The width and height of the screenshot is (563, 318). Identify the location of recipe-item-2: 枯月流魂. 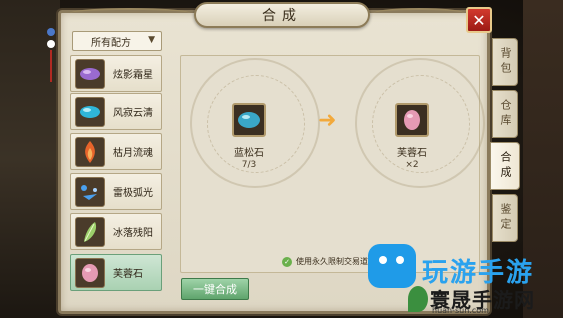
(116, 151).